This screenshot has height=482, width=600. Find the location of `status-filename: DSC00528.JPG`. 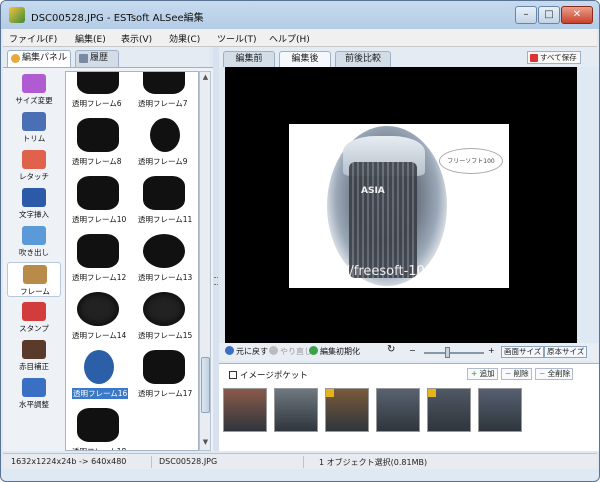

status-filename: DSC00528.JPG is located at coordinates (188, 461).